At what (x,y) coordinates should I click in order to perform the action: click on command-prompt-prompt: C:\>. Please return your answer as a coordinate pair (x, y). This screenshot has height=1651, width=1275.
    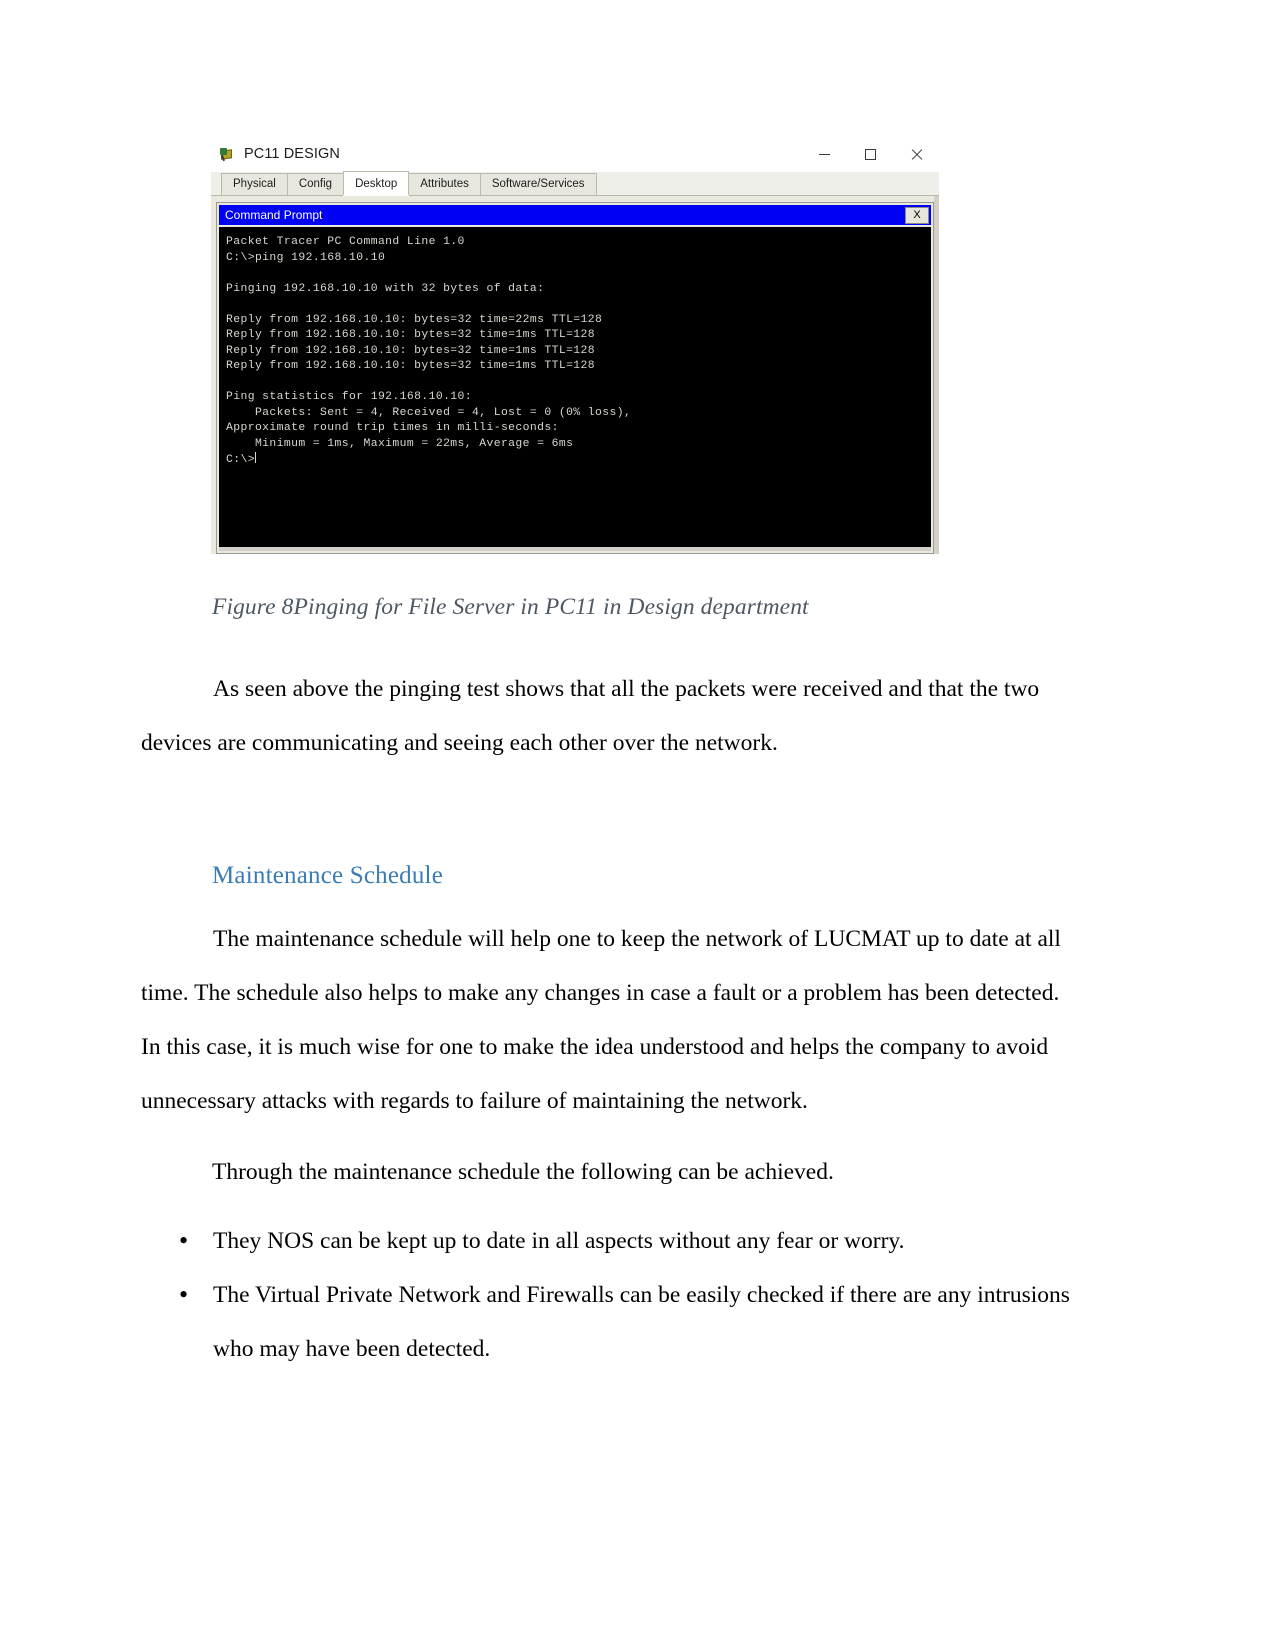
    Looking at the image, I should click on (240, 460).